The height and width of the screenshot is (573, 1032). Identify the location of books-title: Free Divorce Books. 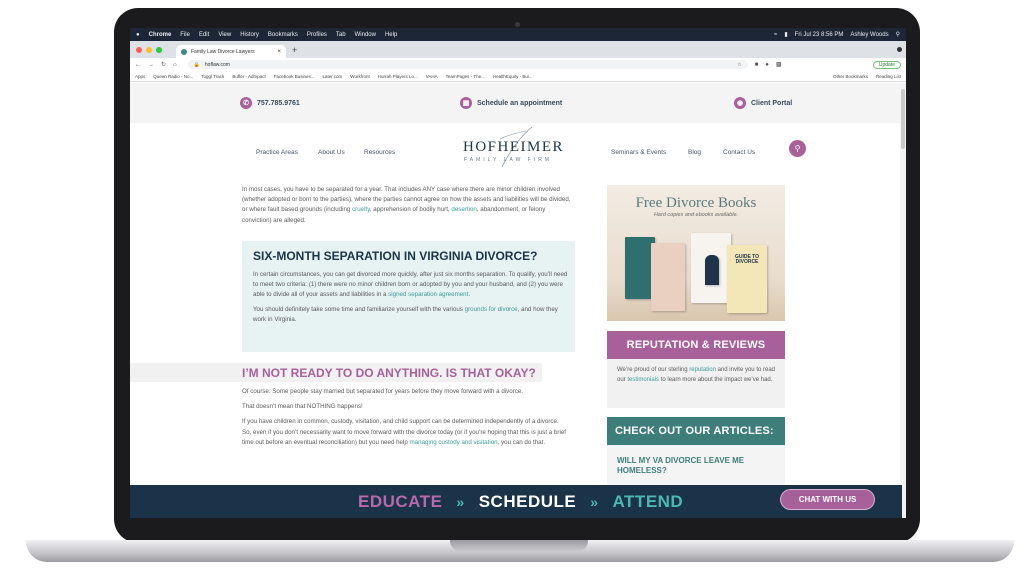
(696, 203).